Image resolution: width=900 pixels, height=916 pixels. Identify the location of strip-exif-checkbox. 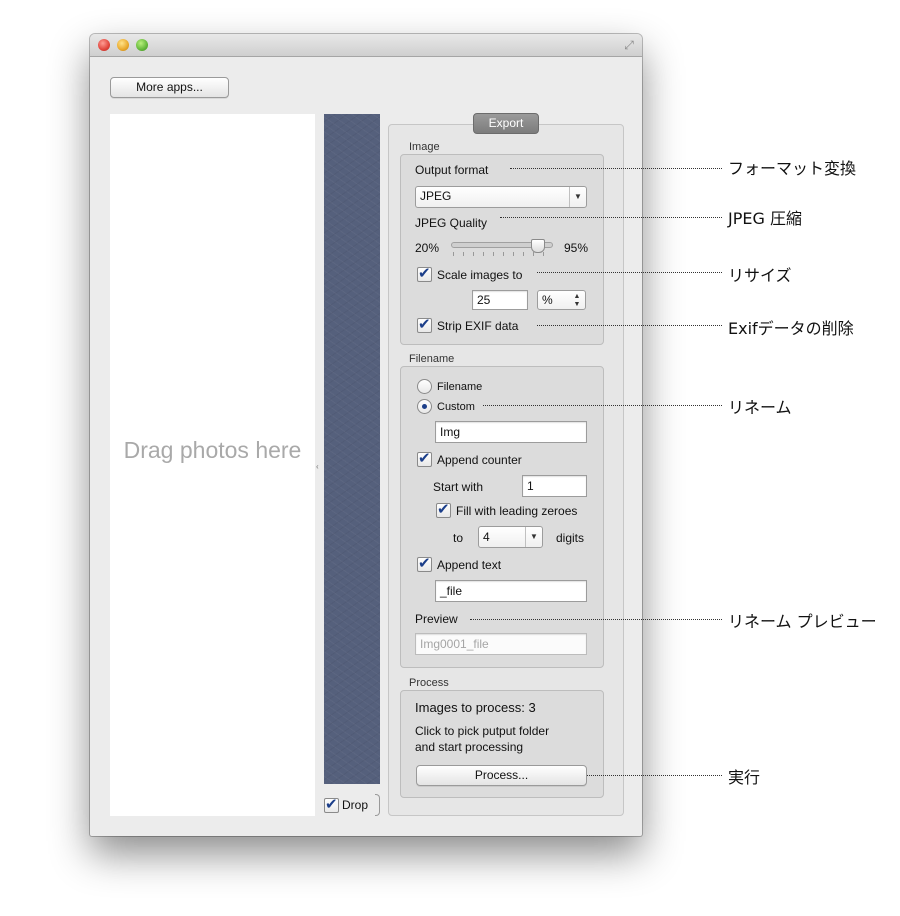
(424, 324).